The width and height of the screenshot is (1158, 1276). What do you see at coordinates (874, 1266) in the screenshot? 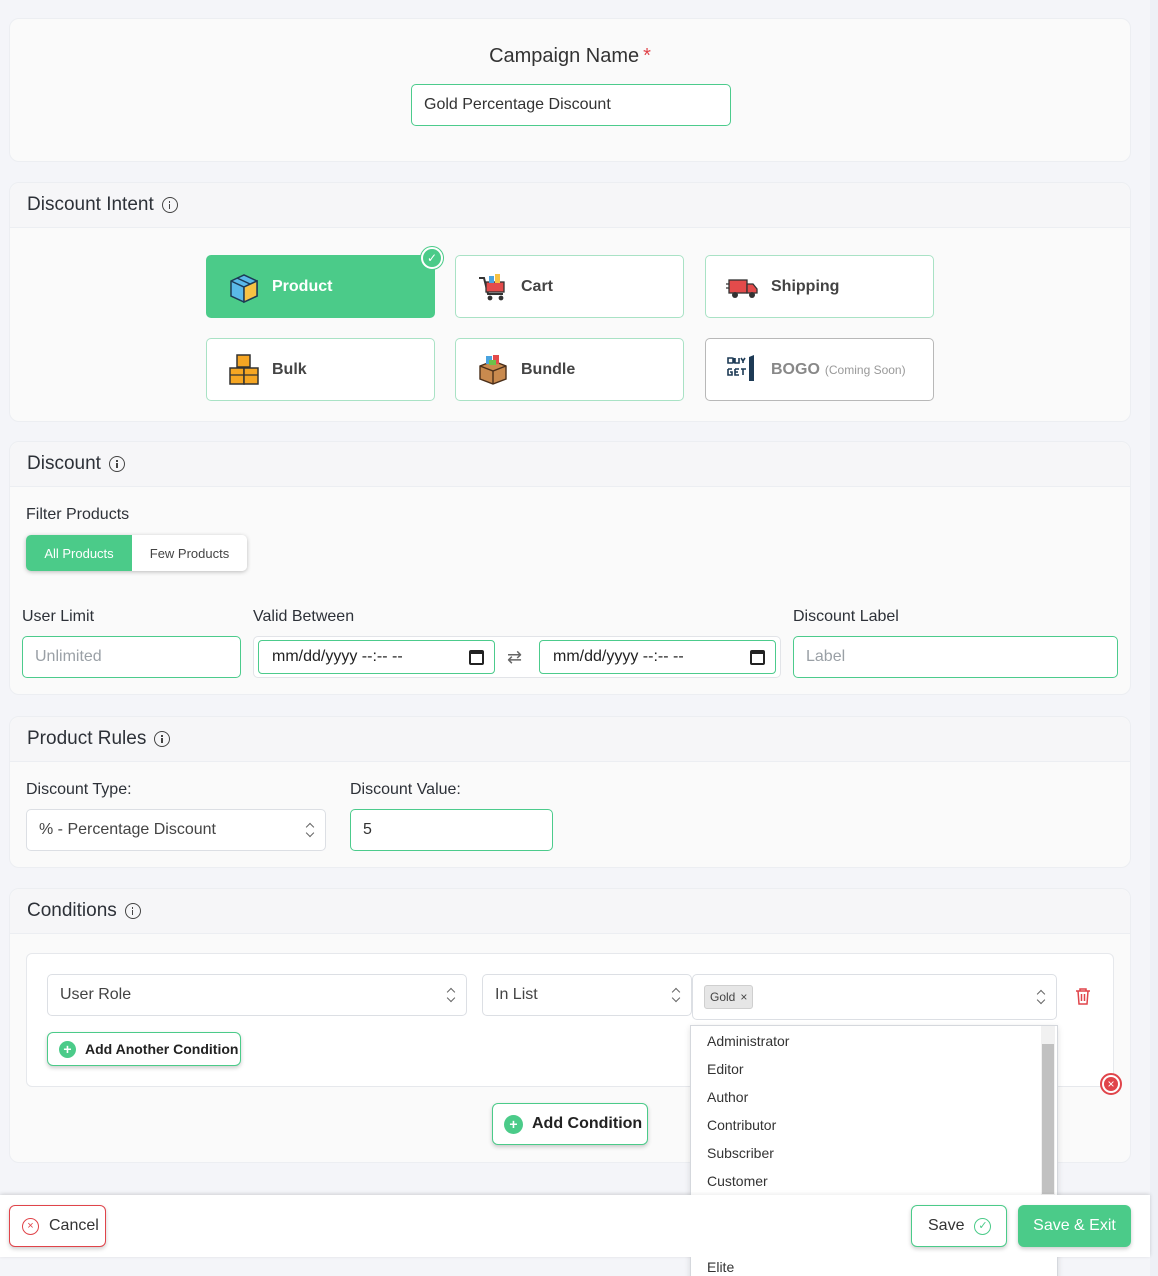
I see `dropdown-partial-option: Elite` at bounding box center [874, 1266].